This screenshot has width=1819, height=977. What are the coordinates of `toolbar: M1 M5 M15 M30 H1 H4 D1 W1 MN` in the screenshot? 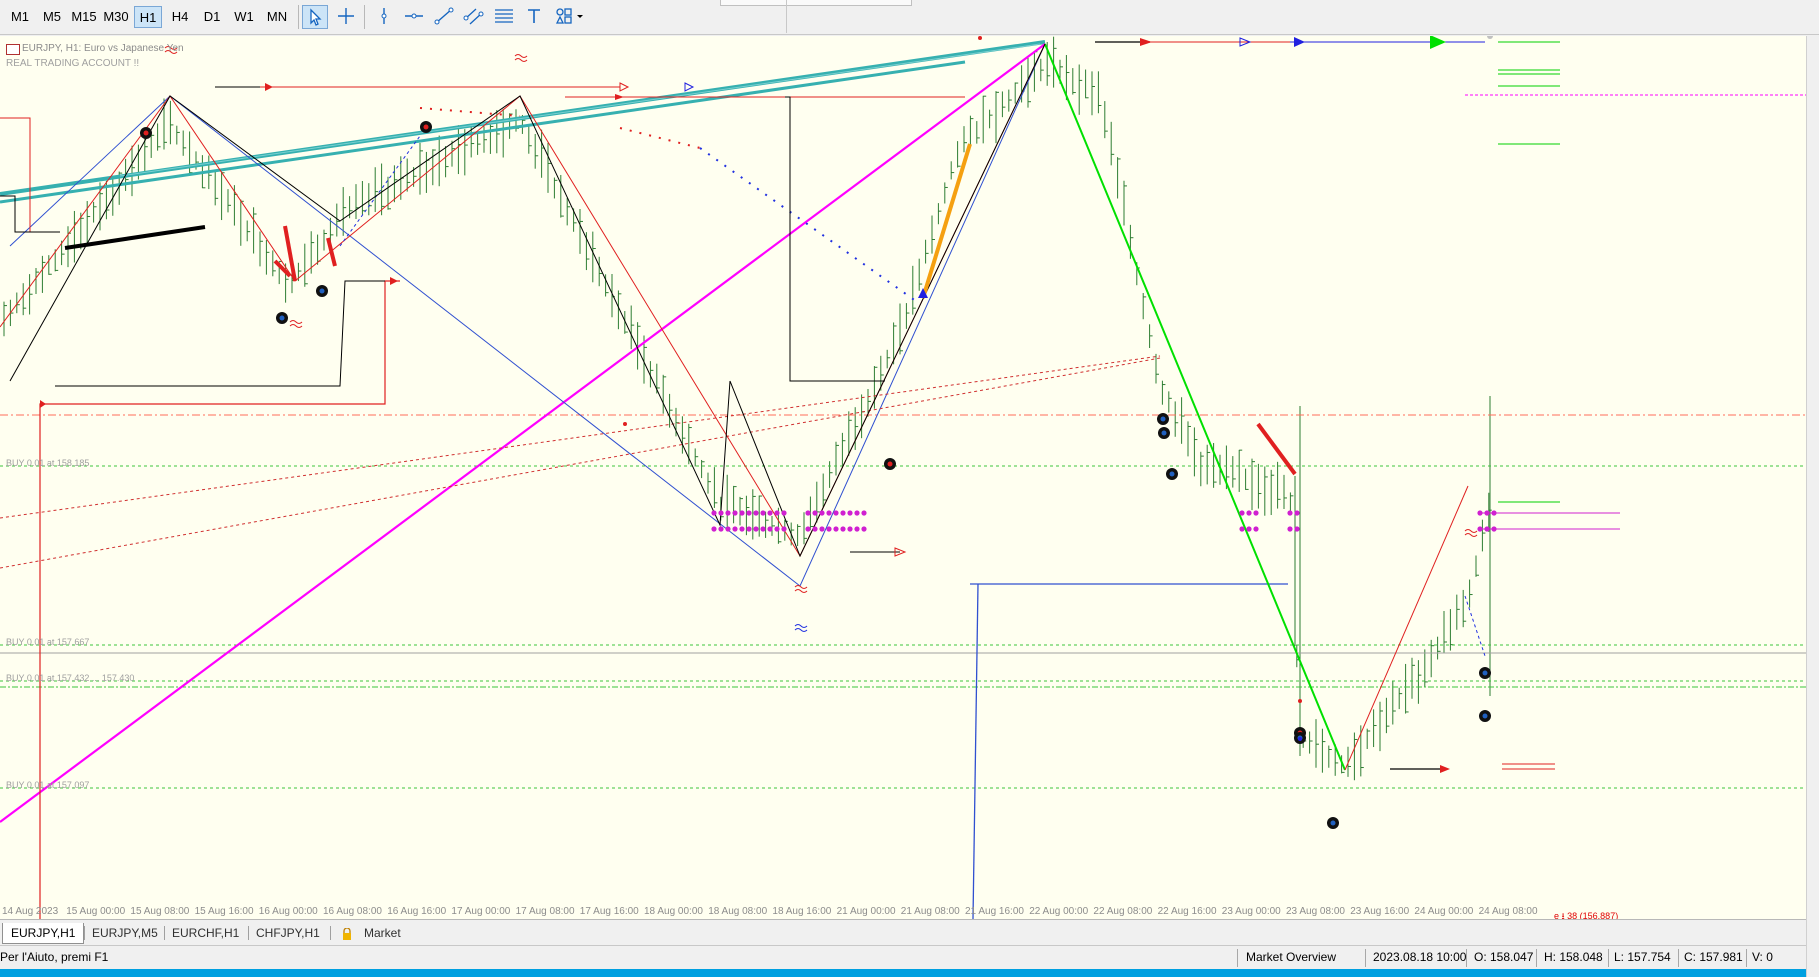 It's located at (909, 17).